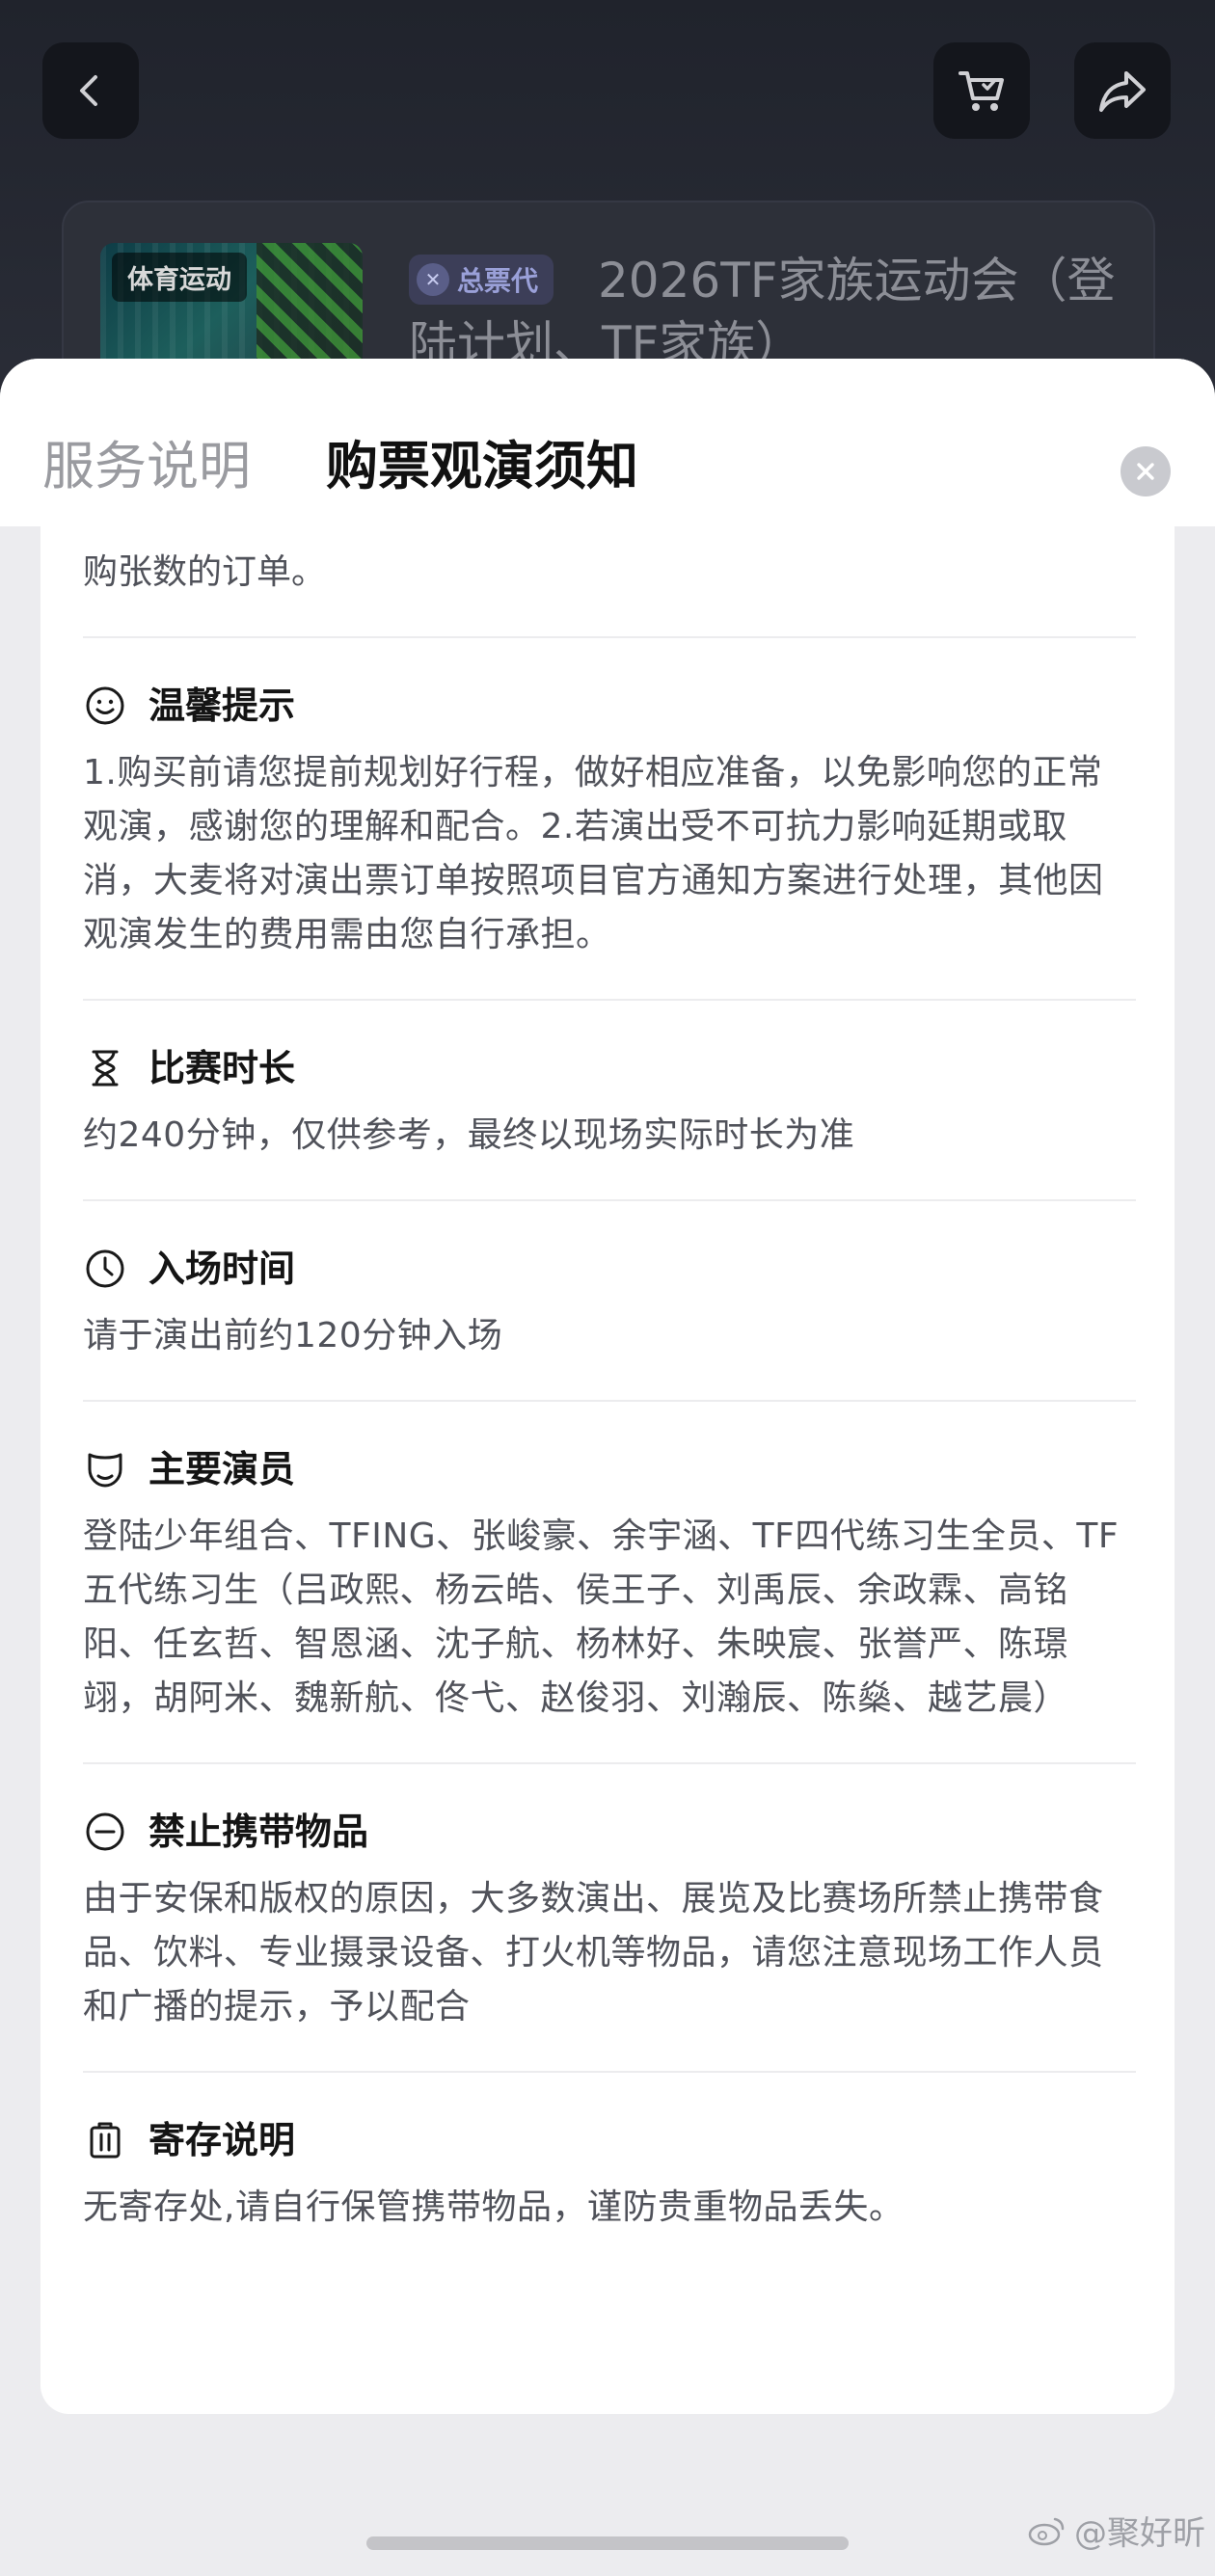  I want to click on weibo-logo-icon, so click(1046, 2531).